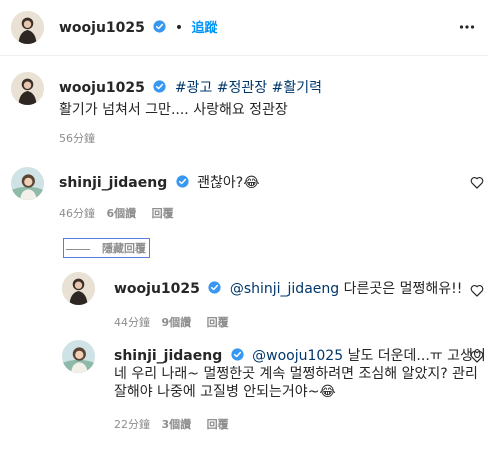 The image size is (488, 450). What do you see at coordinates (177, 322) in the screenshot?
I see `reply-likes: 9個讚` at bounding box center [177, 322].